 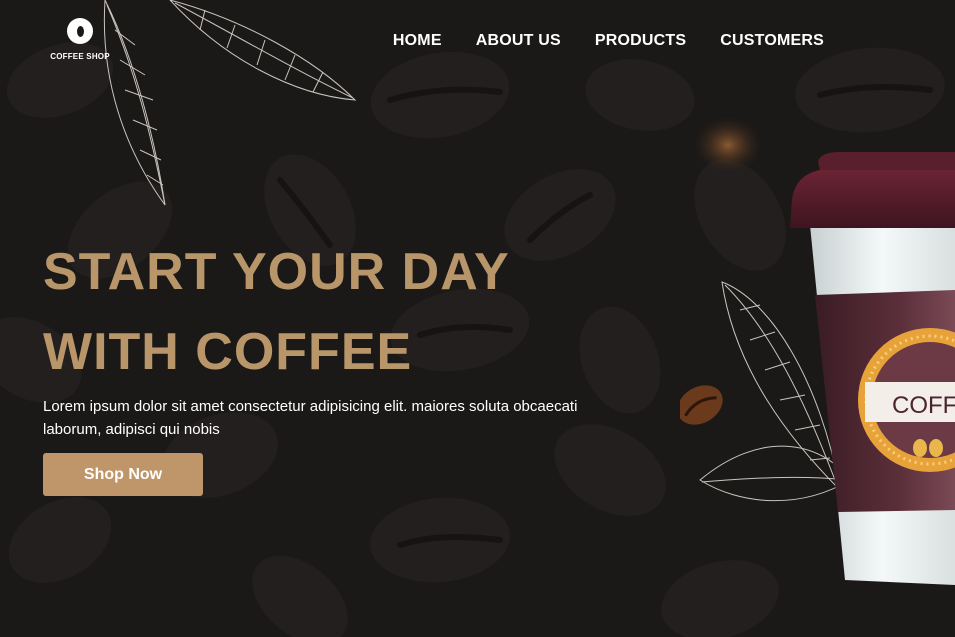 What do you see at coordinates (640, 41) in the screenshot?
I see `nav-products: PRODUCTS` at bounding box center [640, 41].